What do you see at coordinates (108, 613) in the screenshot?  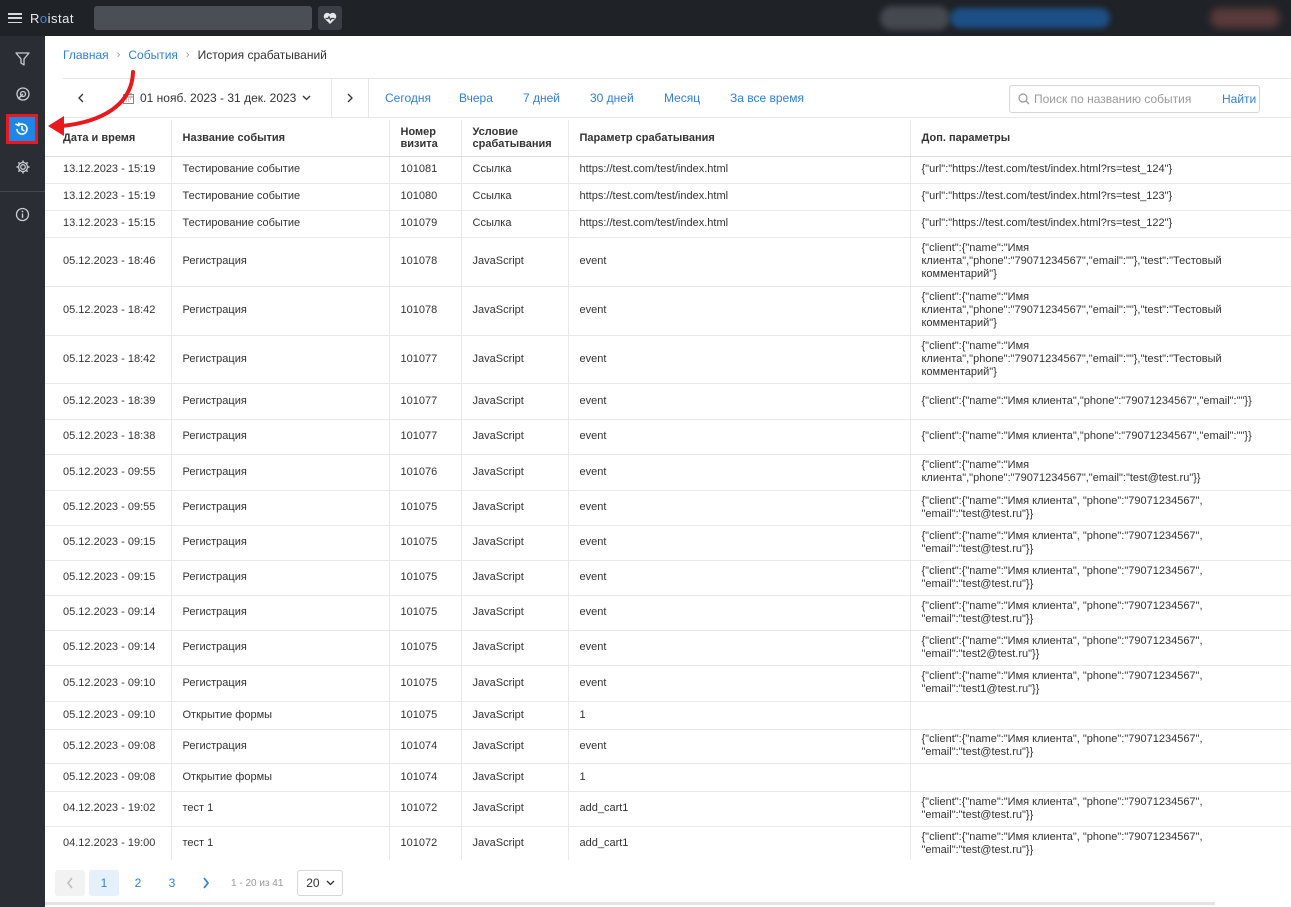 I see `cell-datetime: 05.12.2023 - 09:14` at bounding box center [108, 613].